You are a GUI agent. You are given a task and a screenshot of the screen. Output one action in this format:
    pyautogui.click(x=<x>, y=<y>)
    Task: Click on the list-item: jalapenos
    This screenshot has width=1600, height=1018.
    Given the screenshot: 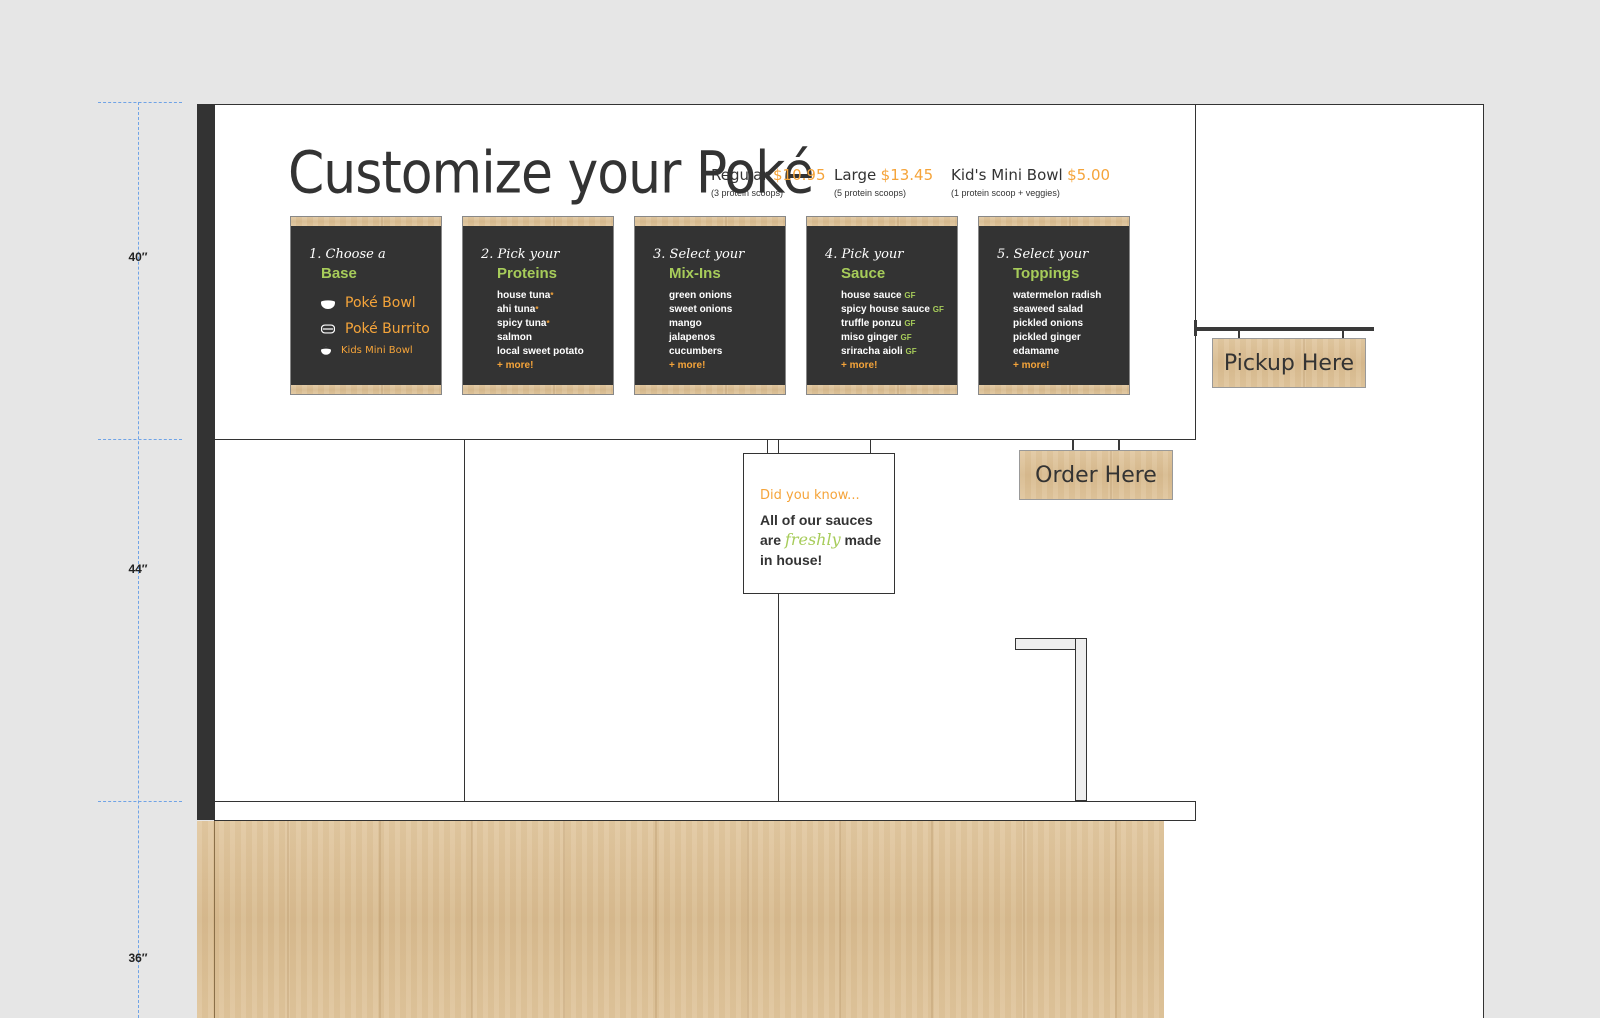 What is the action you would take?
    pyautogui.click(x=692, y=337)
    